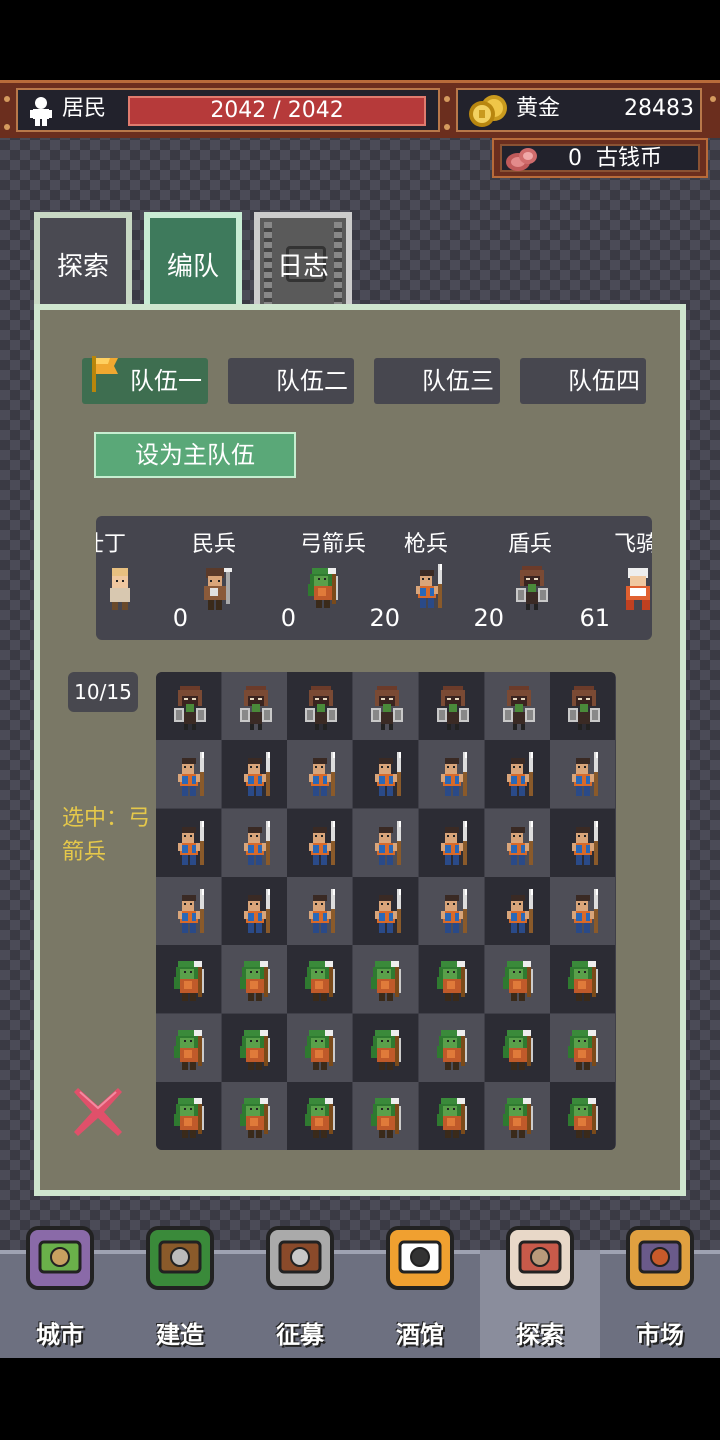  Describe the element at coordinates (277, 111) in the screenshot. I see `population-bar: 2042 / 2042` at that location.